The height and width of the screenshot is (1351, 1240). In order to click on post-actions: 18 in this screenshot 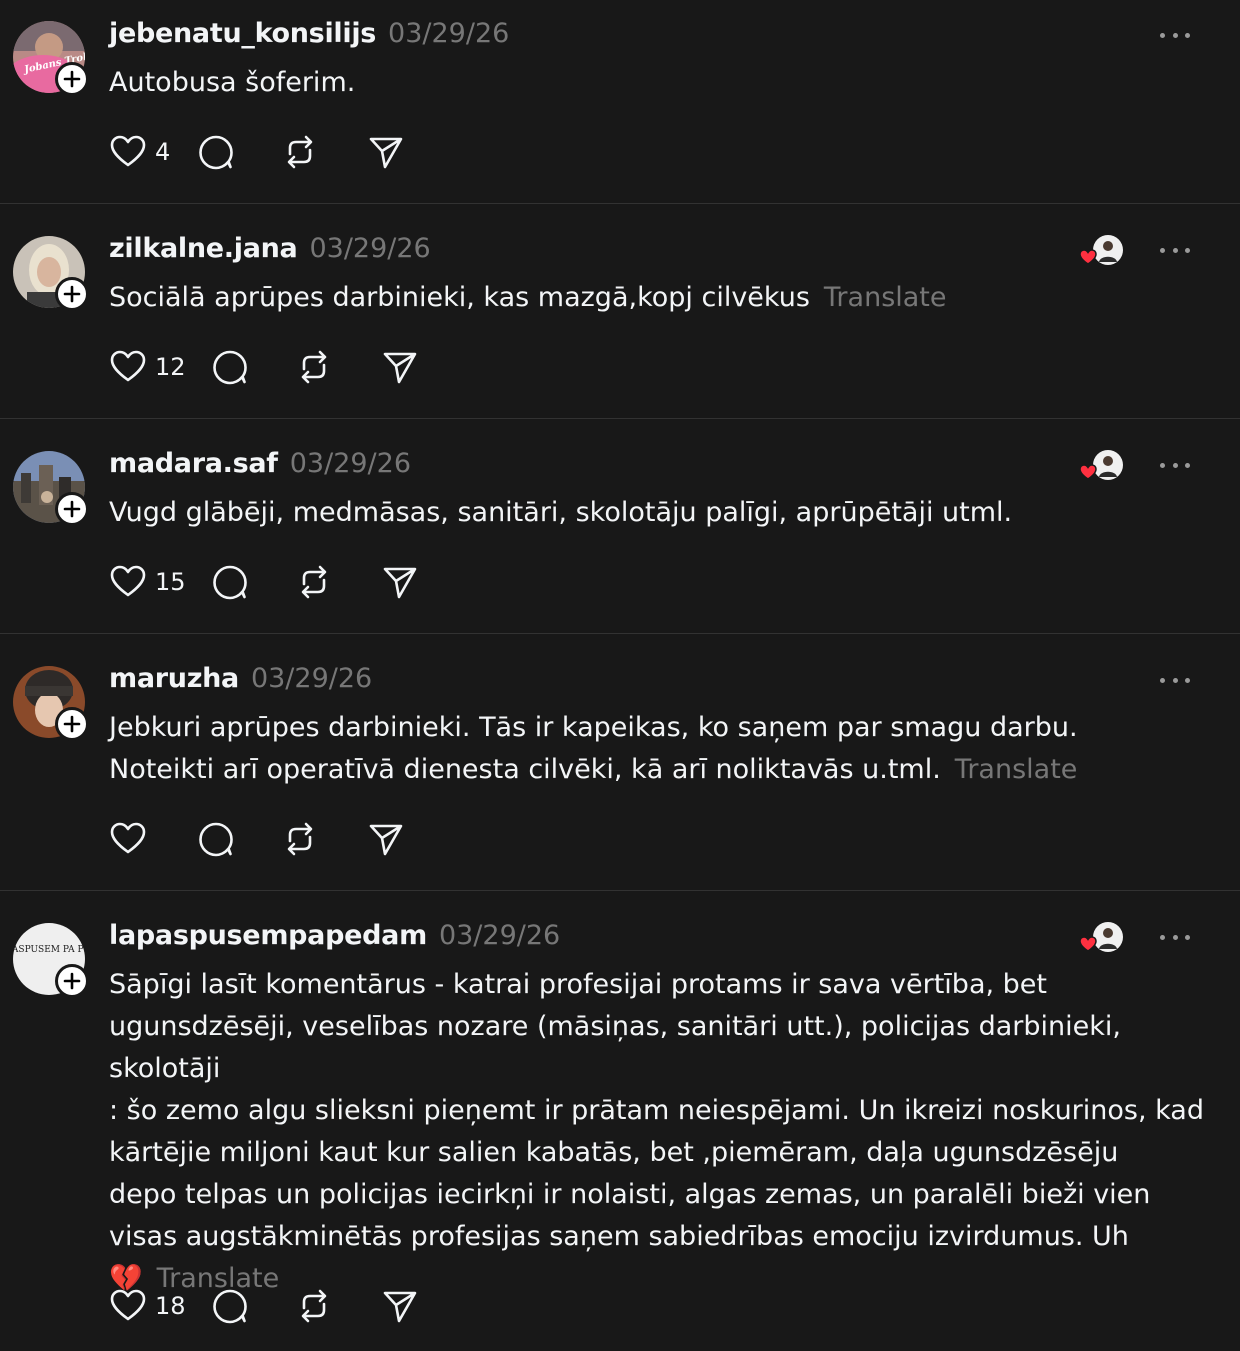, I will do `click(265, 1306)`.